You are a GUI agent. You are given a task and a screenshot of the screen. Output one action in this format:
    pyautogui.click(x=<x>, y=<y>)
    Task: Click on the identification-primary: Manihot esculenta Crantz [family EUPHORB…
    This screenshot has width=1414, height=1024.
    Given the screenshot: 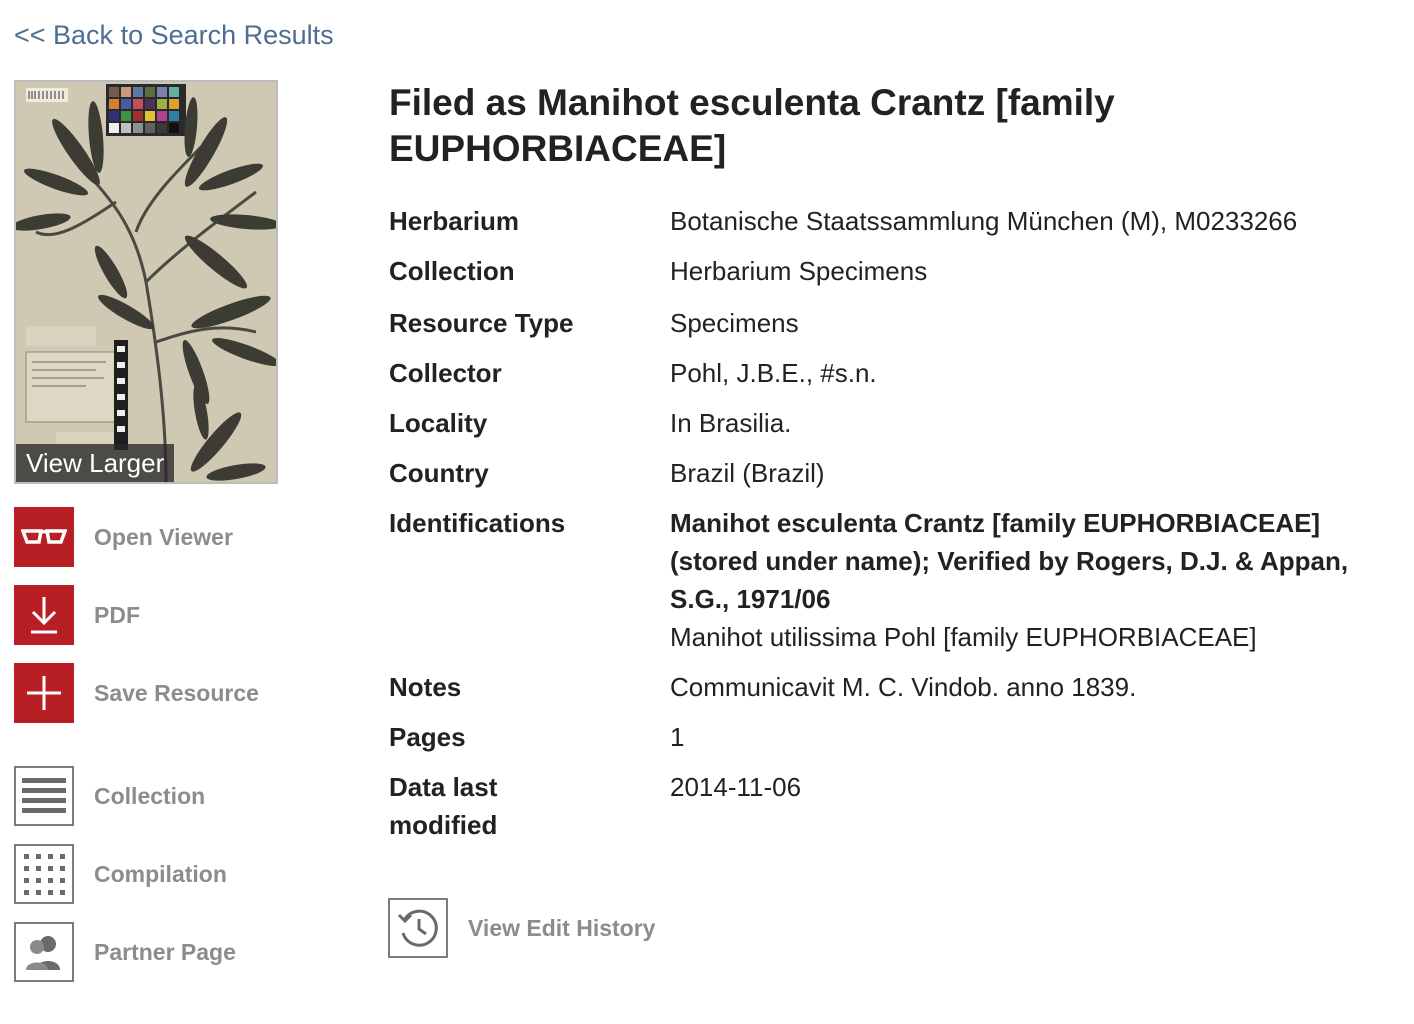 What is the action you would take?
    pyautogui.click(x=1009, y=561)
    